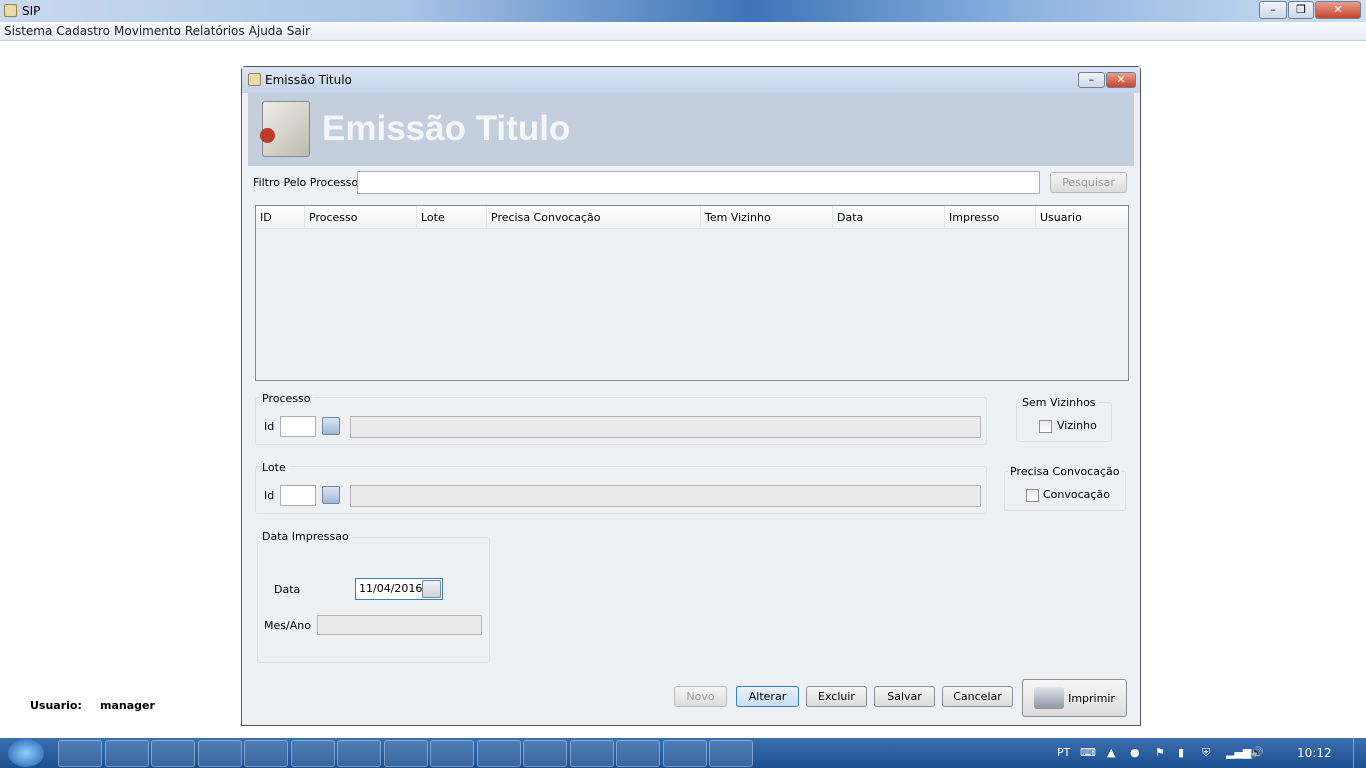 Image resolution: width=1366 pixels, height=768 pixels. Describe the element at coordinates (298, 426) in the screenshot. I see `processo-id-input` at that location.